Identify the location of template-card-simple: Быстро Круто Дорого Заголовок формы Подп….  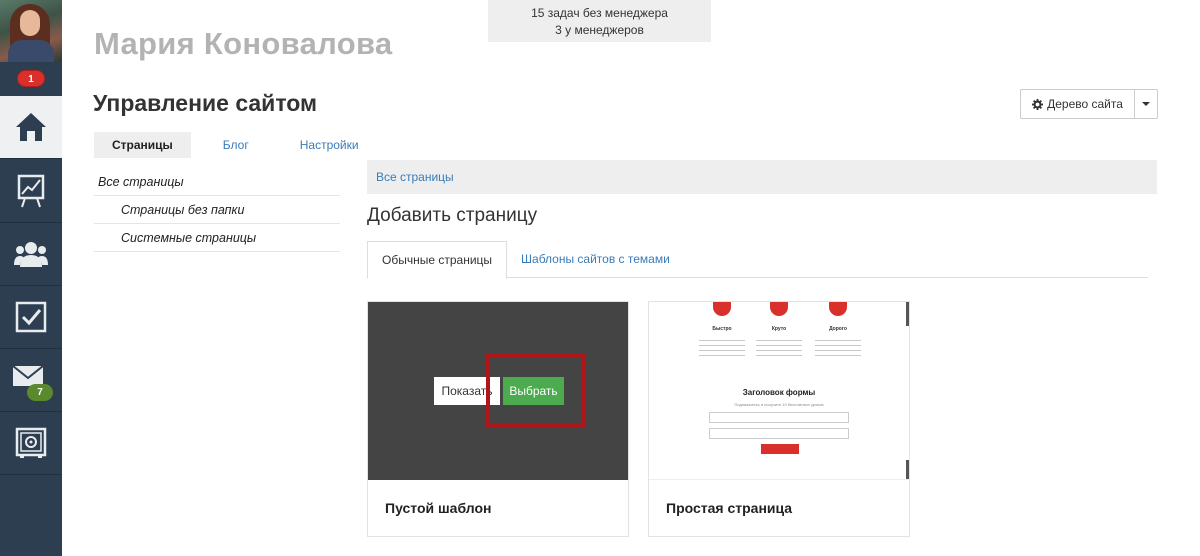
(779, 419).